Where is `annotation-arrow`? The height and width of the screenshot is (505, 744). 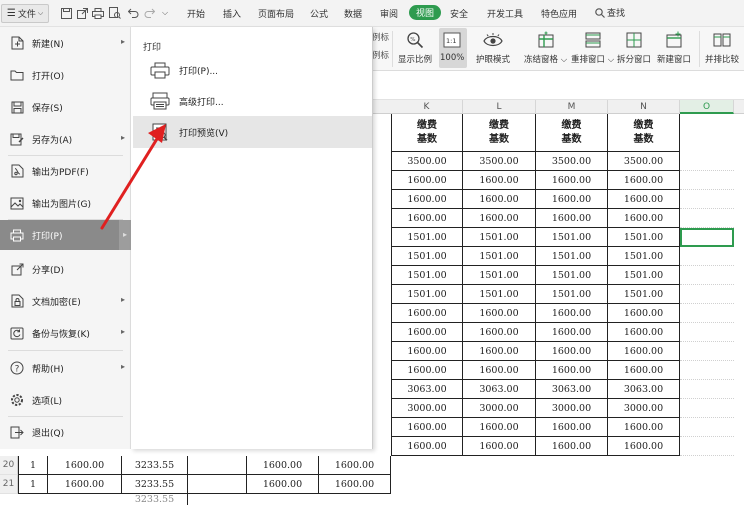 annotation-arrow is located at coordinates (133, 177).